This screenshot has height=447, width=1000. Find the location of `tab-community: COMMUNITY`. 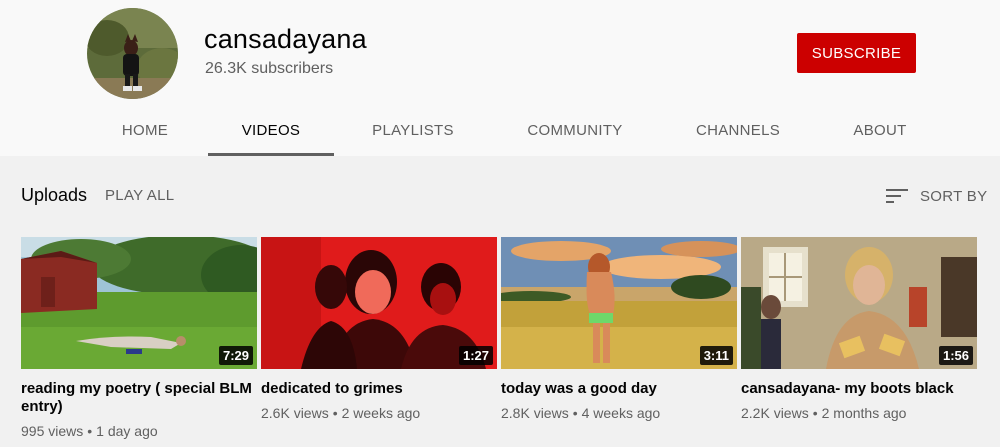

tab-community: COMMUNITY is located at coordinates (575, 130).